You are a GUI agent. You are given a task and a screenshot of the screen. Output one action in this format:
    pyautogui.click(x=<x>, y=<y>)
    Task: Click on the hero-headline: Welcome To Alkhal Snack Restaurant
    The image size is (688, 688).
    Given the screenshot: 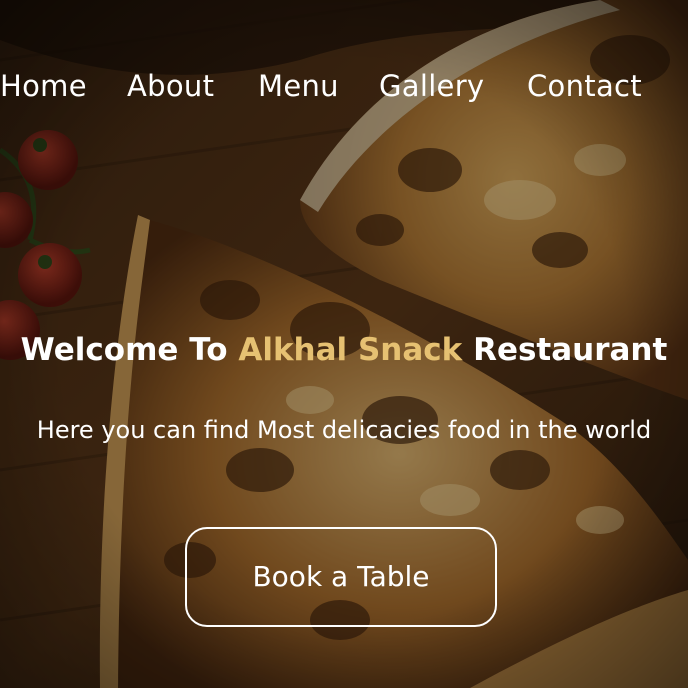 What is the action you would take?
    pyautogui.click(x=344, y=350)
    